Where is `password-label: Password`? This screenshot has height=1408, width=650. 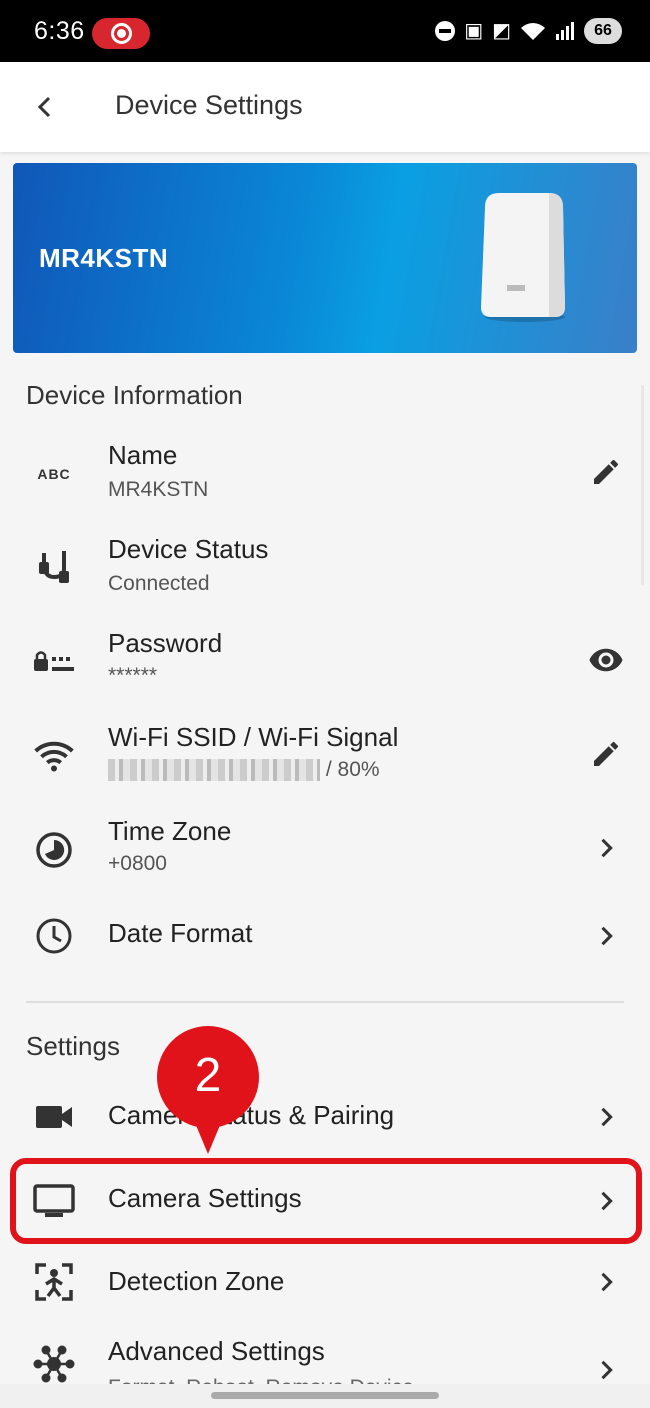
password-label: Password is located at coordinates (165, 643).